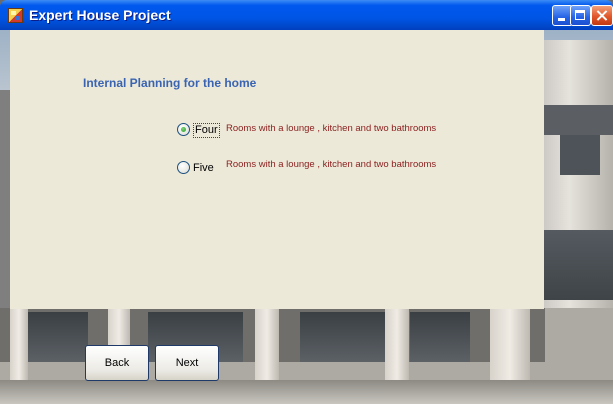 This screenshot has height=404, width=613. I want to click on radio-four-label: Four, so click(206, 130).